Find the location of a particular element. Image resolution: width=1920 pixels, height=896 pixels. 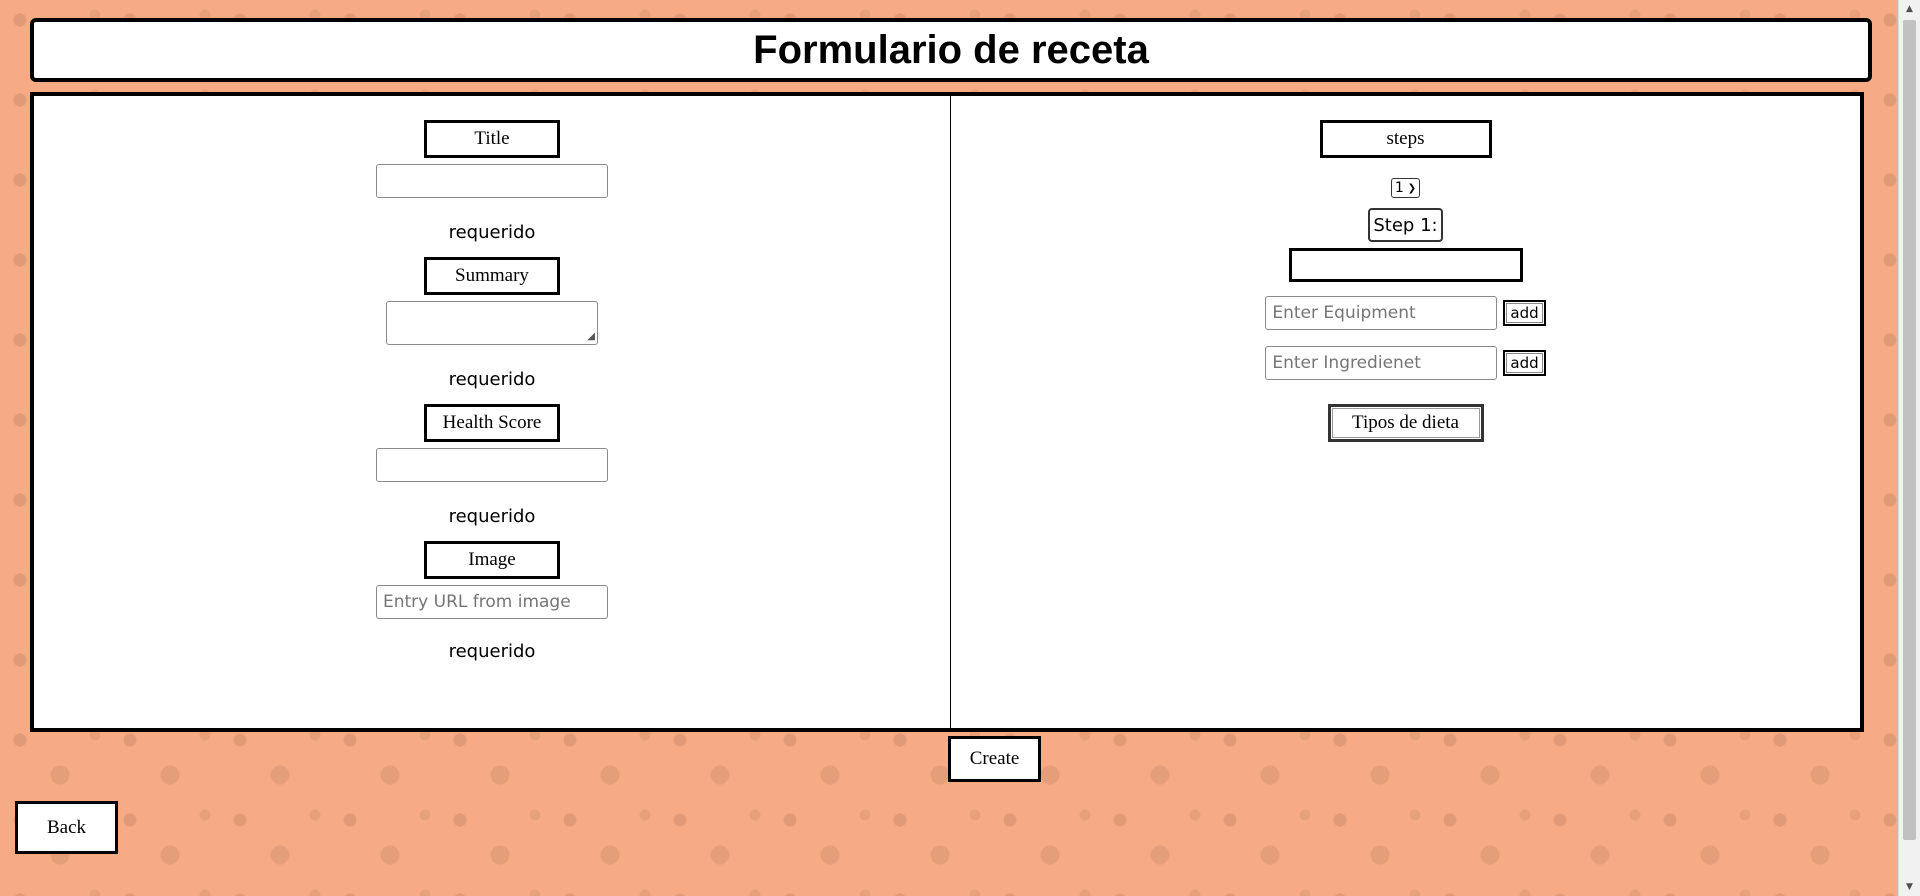

back-button: Back is located at coordinates (66, 827).